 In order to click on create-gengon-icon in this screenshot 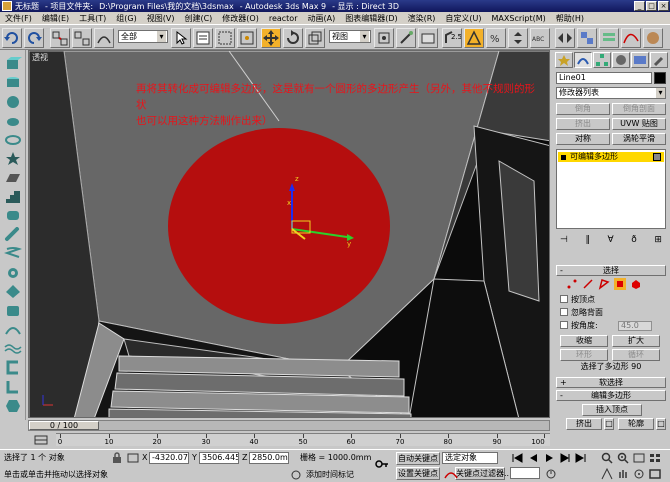, I will do `click(13, 405)`.